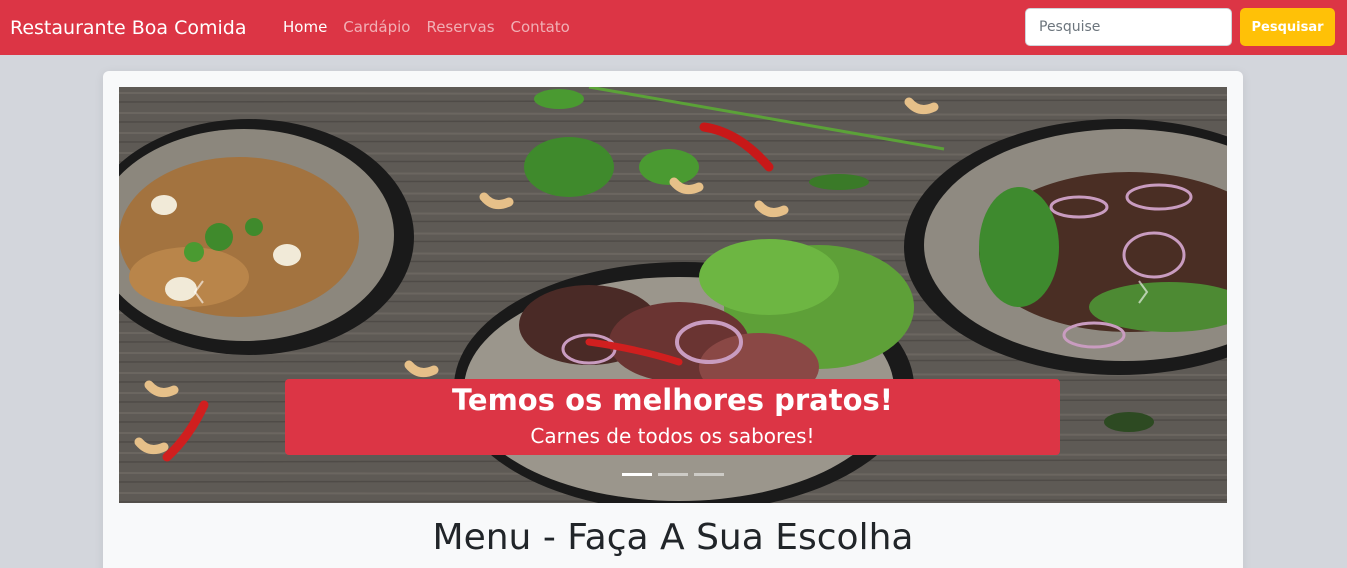  What do you see at coordinates (1128, 27) in the screenshot?
I see `search-input` at bounding box center [1128, 27].